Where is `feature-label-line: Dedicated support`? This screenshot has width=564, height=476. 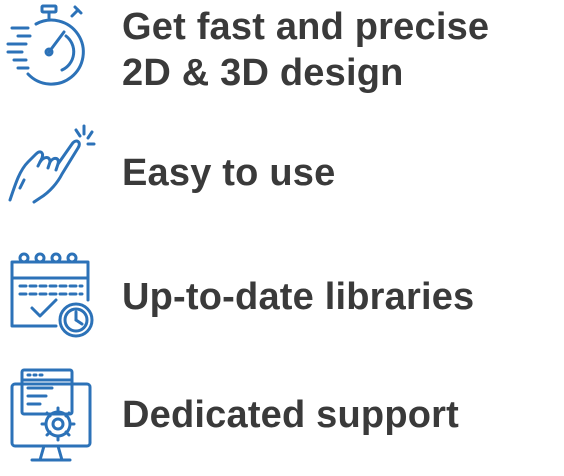 feature-label-line: Dedicated support is located at coordinates (290, 415).